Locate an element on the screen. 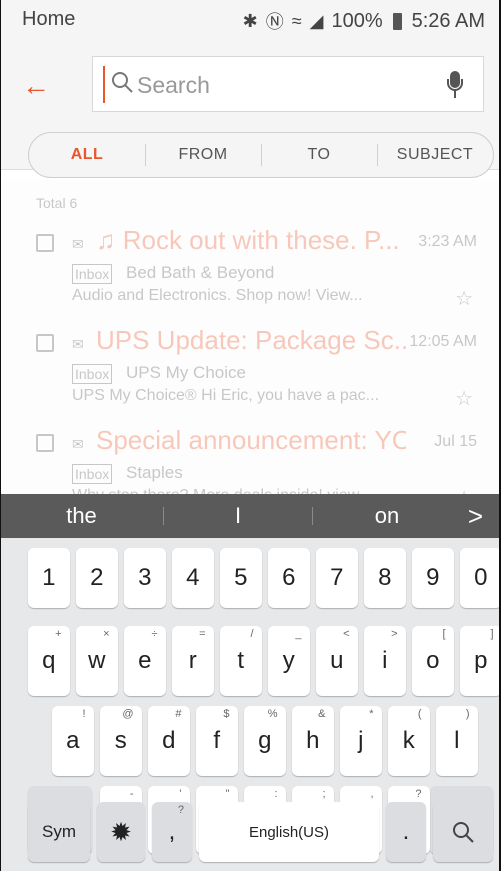 This screenshot has width=501, height=871. search-input is located at coordinates (287, 85).